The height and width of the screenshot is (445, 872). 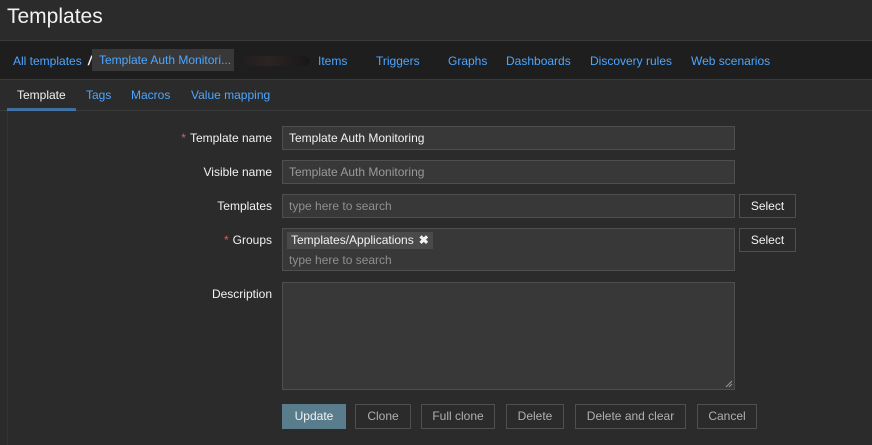 What do you see at coordinates (467, 61) in the screenshot?
I see `nav-graphs-link: Graphs` at bounding box center [467, 61].